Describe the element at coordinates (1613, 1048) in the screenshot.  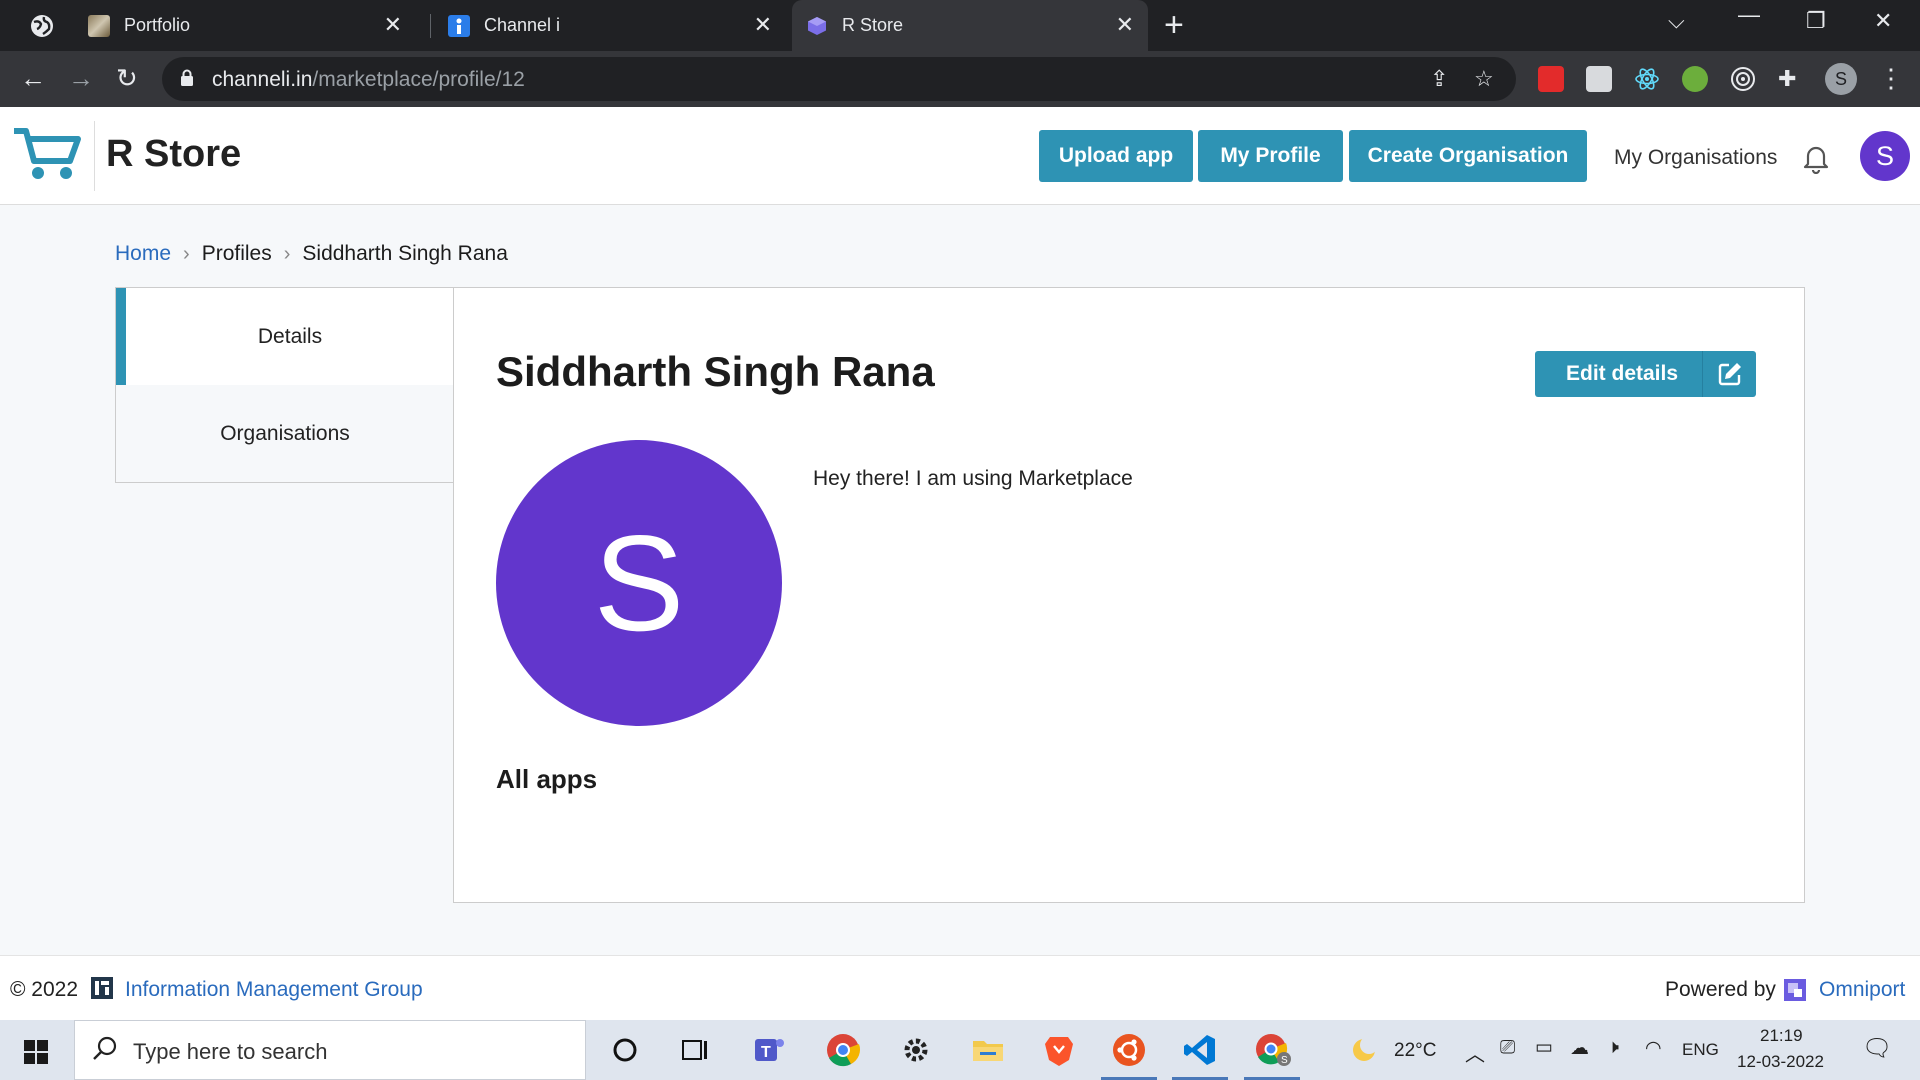
I see `volume-icon: 🕨` at that location.